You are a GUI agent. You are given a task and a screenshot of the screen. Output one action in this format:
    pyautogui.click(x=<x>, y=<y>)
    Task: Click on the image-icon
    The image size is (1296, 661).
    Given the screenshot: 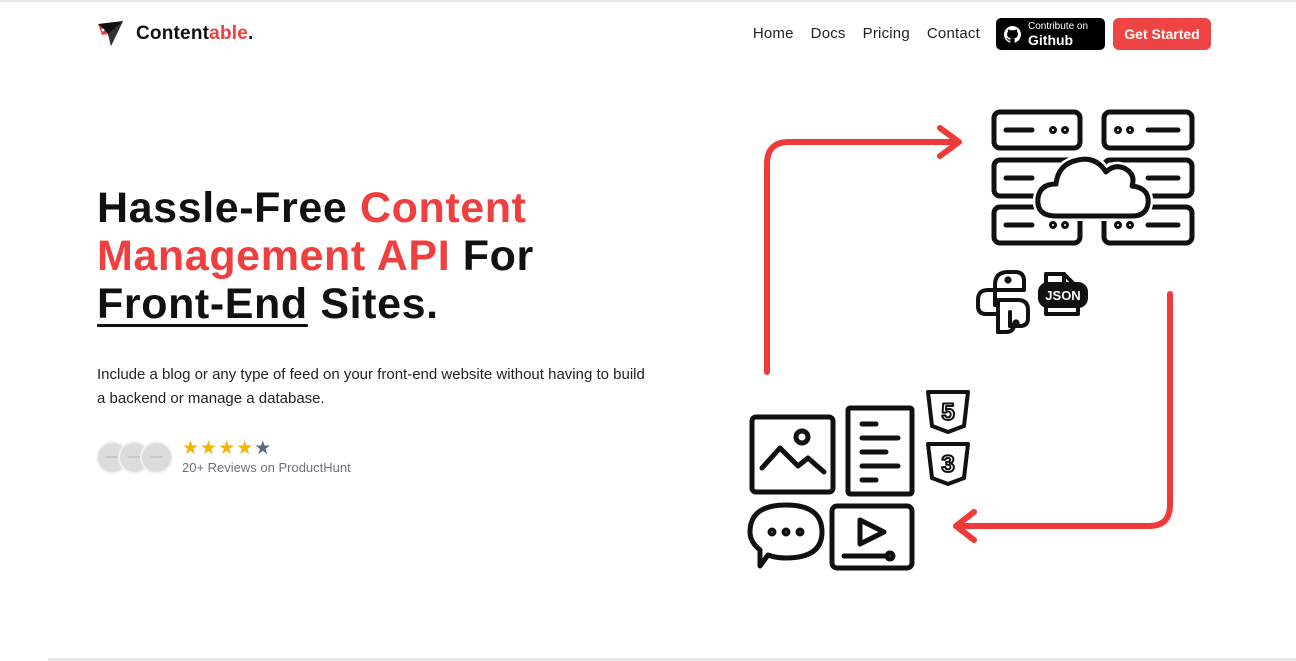 What is the action you would take?
    pyautogui.click(x=792, y=454)
    